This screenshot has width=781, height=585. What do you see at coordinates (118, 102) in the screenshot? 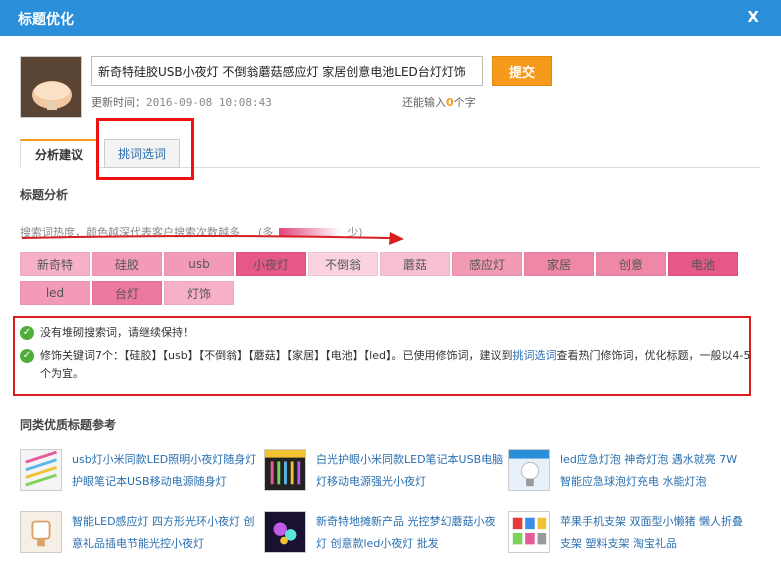
I see `update-time-label: 更新时间：` at bounding box center [118, 102].